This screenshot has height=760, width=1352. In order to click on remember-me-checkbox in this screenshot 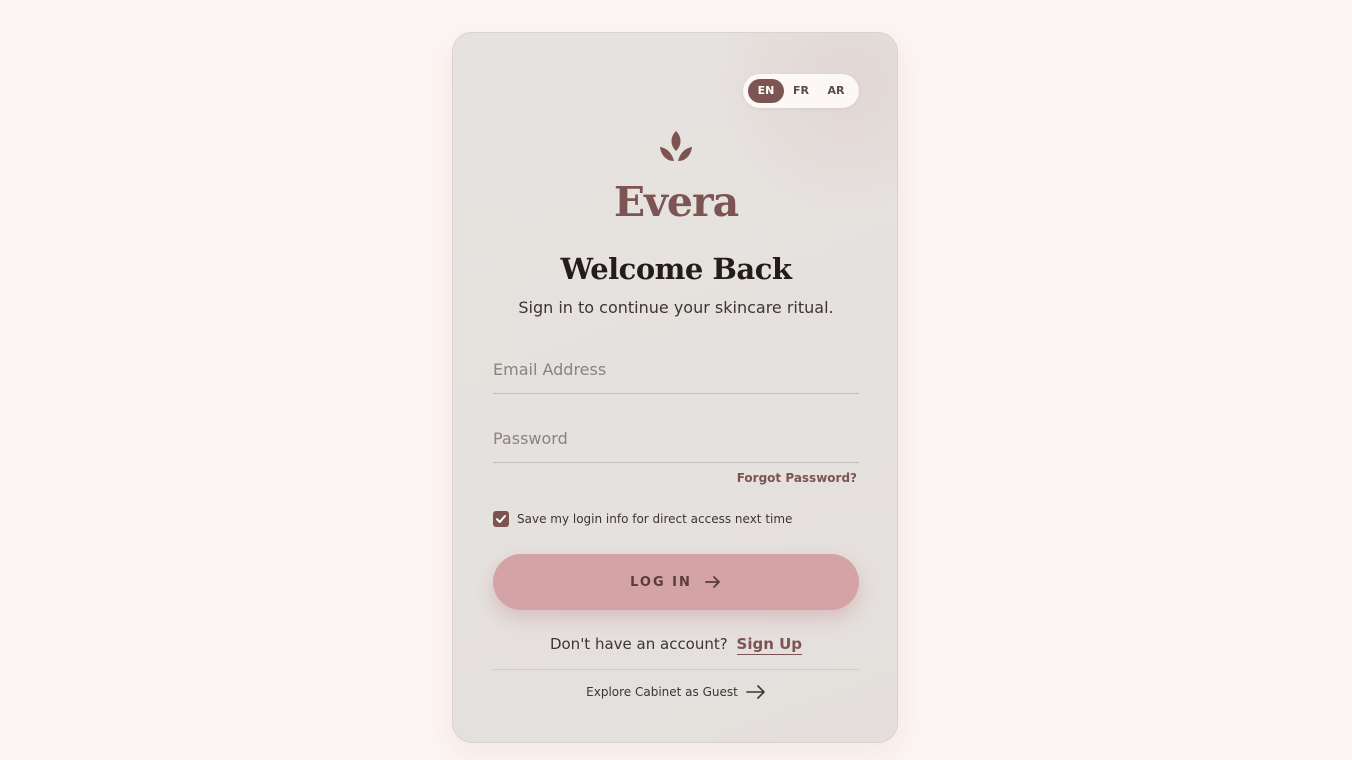, I will do `click(501, 519)`.